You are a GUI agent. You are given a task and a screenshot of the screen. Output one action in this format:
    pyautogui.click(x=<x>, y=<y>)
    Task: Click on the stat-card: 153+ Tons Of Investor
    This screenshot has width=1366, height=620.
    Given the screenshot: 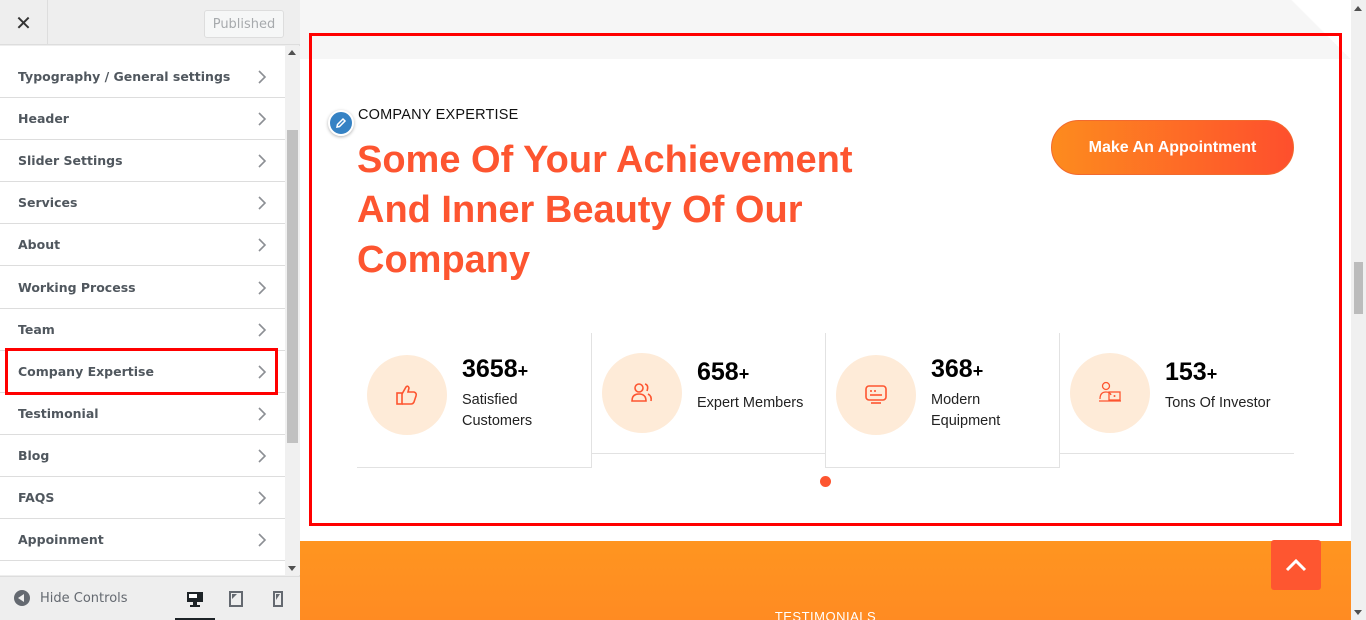 What is the action you would take?
    pyautogui.click(x=1176, y=393)
    